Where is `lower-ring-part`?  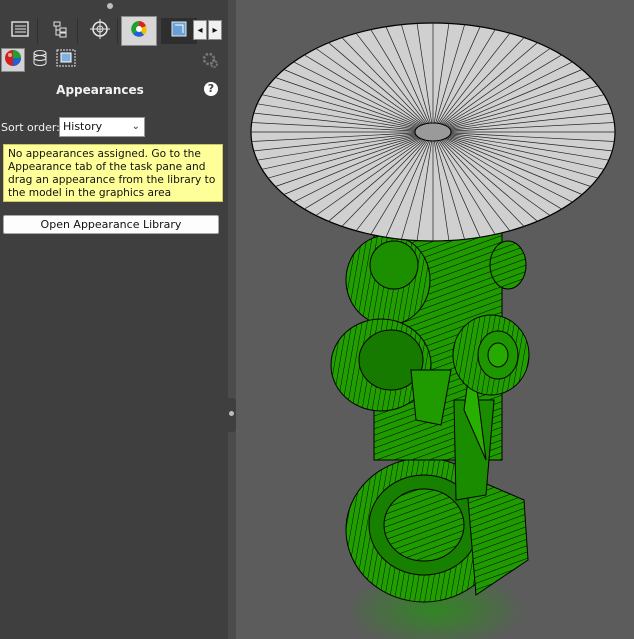 lower-ring-part is located at coordinates (437, 530).